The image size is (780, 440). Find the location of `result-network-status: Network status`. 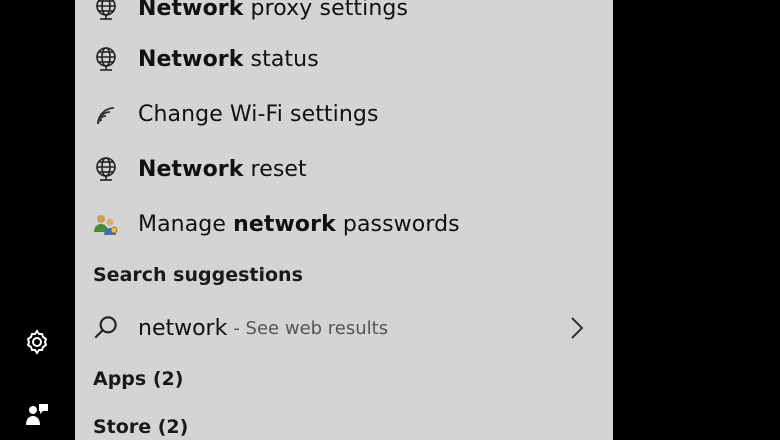

result-network-status: Network status is located at coordinates (344, 59).